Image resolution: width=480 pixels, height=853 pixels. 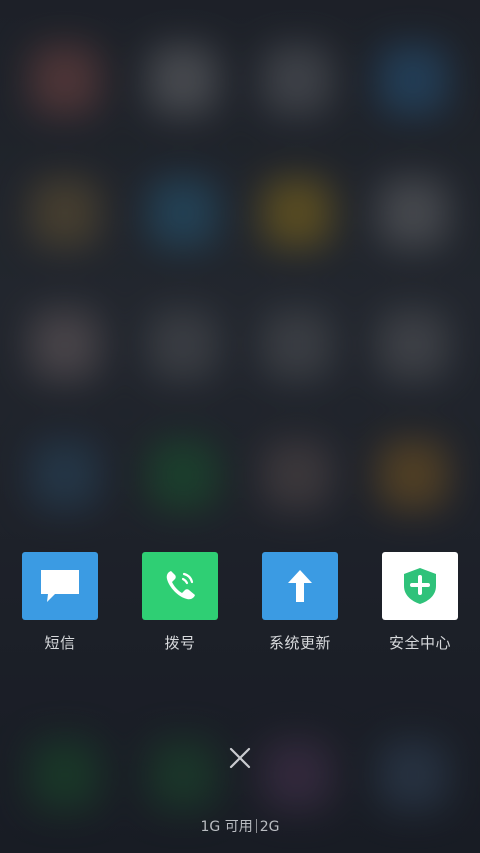 What do you see at coordinates (240, 607) in the screenshot?
I see `recent-apps-row: 短信 拨号 系统更新 安全中心` at bounding box center [240, 607].